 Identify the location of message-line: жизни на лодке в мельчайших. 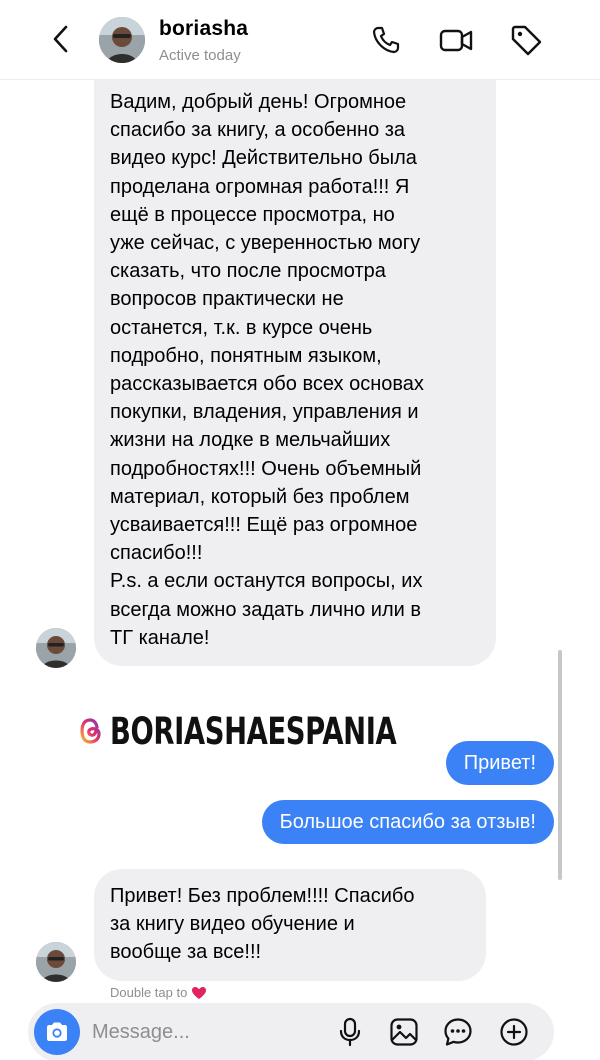
(250, 440).